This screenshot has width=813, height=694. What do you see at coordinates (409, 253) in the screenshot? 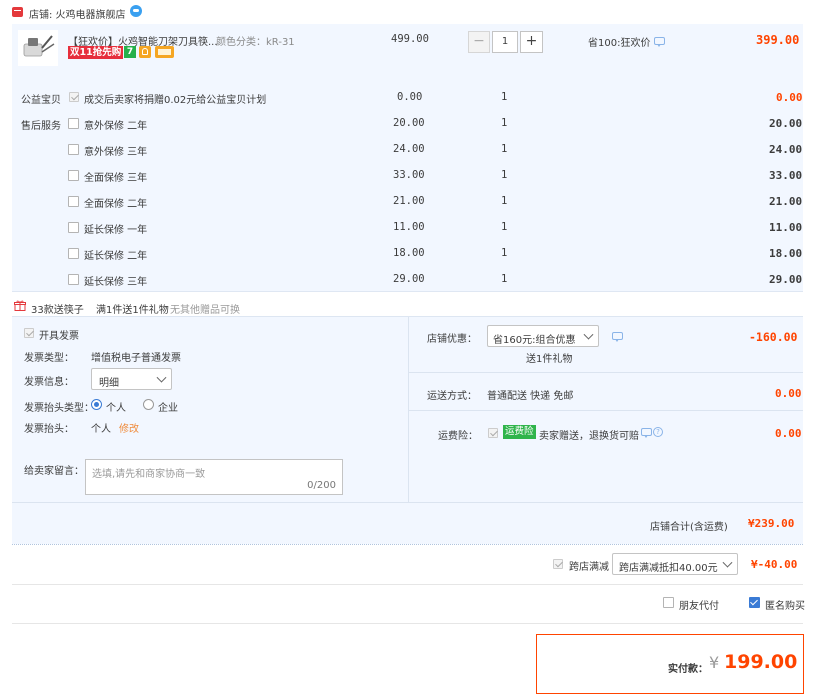
I see `service-price: 18.00` at bounding box center [409, 253].